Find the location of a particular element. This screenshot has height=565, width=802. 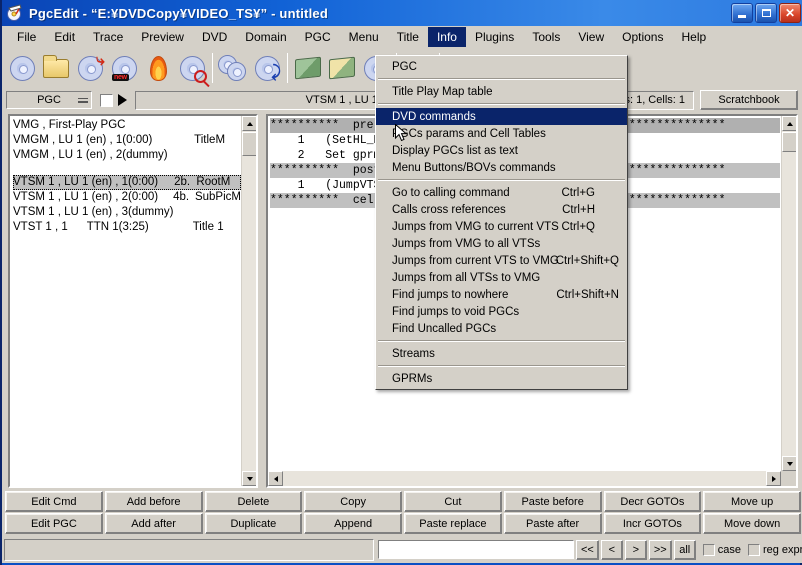

import-disc-icon: ⤸ is located at coordinates (267, 68).